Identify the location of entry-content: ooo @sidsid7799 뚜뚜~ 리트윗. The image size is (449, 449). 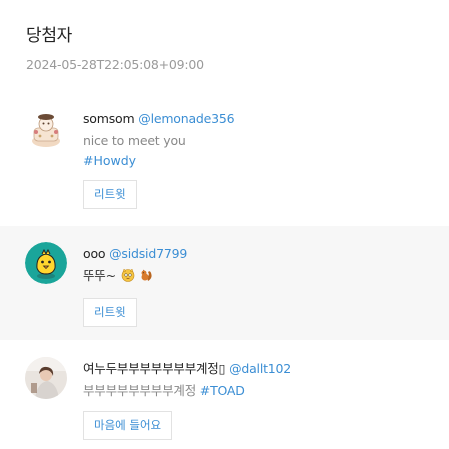
(262, 286).